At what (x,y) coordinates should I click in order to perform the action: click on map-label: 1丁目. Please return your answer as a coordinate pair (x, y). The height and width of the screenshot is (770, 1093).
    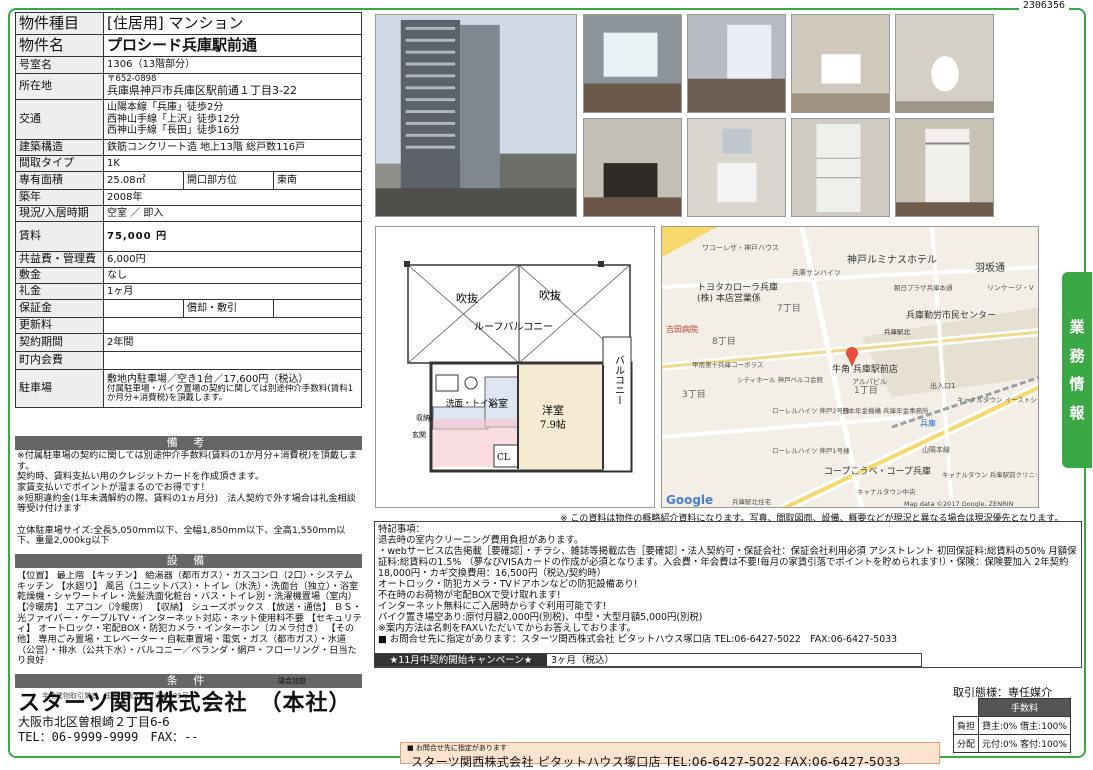
    Looking at the image, I should click on (866, 390).